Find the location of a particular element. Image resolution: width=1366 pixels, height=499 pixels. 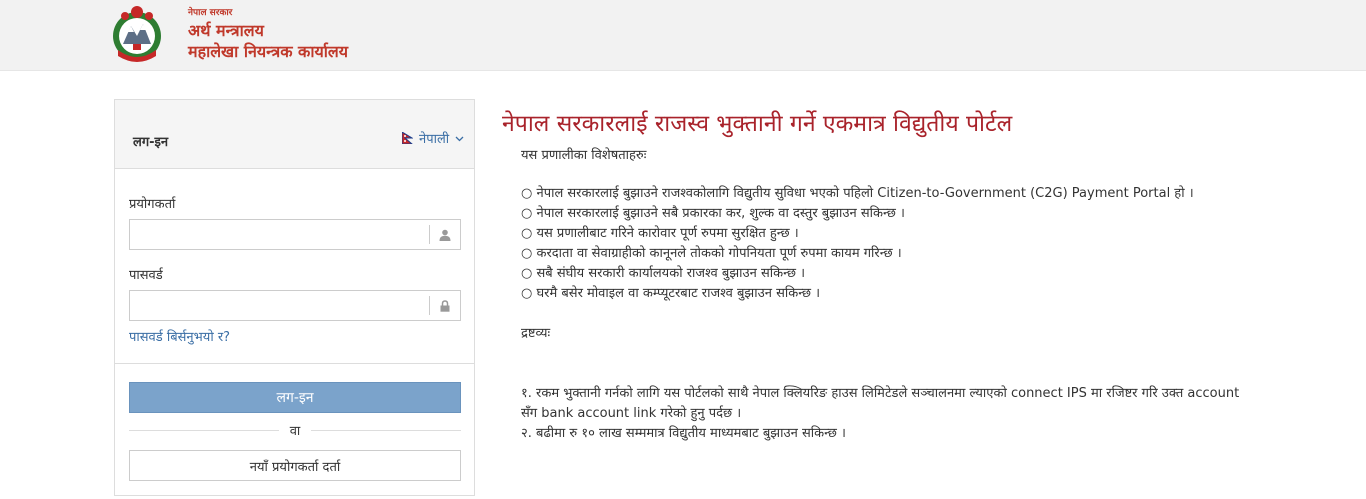

lock-icon is located at coordinates (445, 305).